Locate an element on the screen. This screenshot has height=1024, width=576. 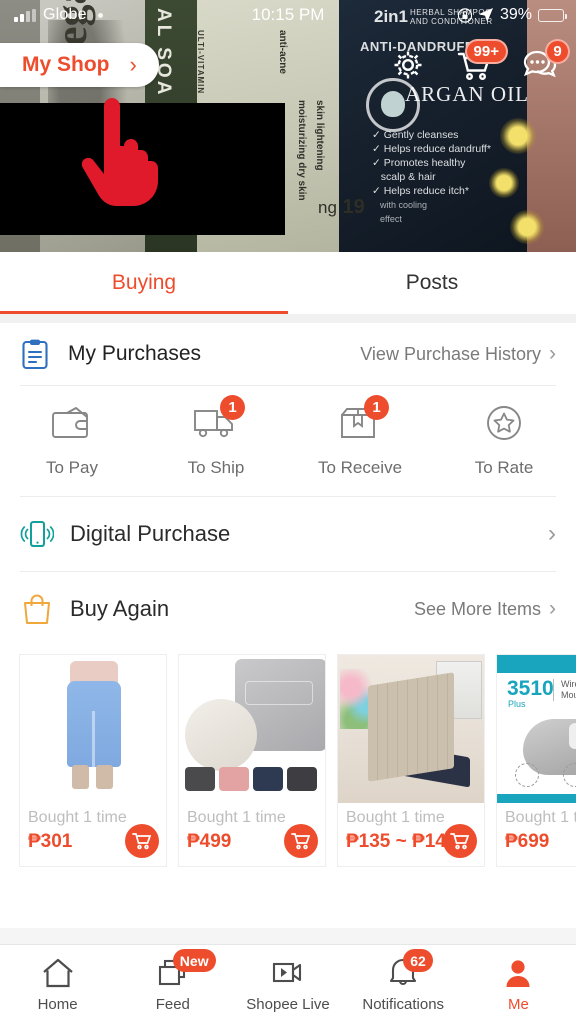
view-purchase-history-label: View Purchase History is located at coordinates (450, 353).